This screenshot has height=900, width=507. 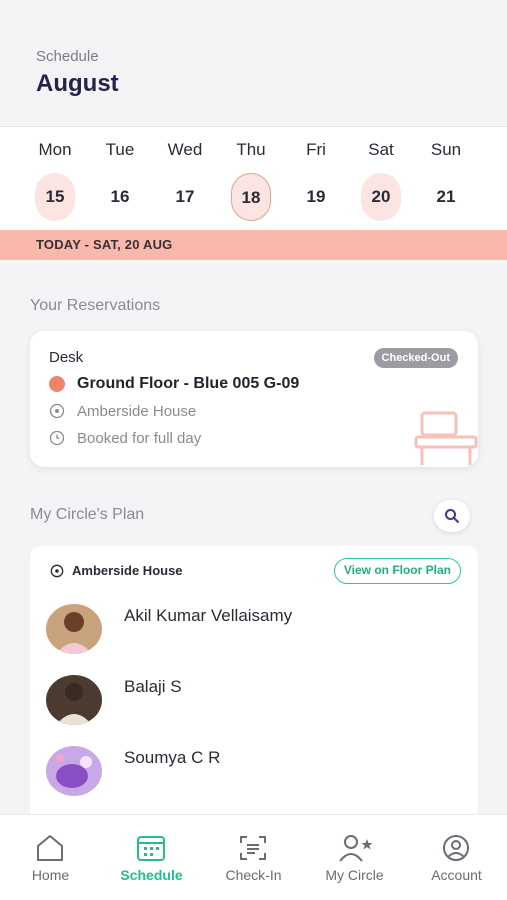 What do you see at coordinates (55, 149) in the screenshot?
I see `day-name: Mon` at bounding box center [55, 149].